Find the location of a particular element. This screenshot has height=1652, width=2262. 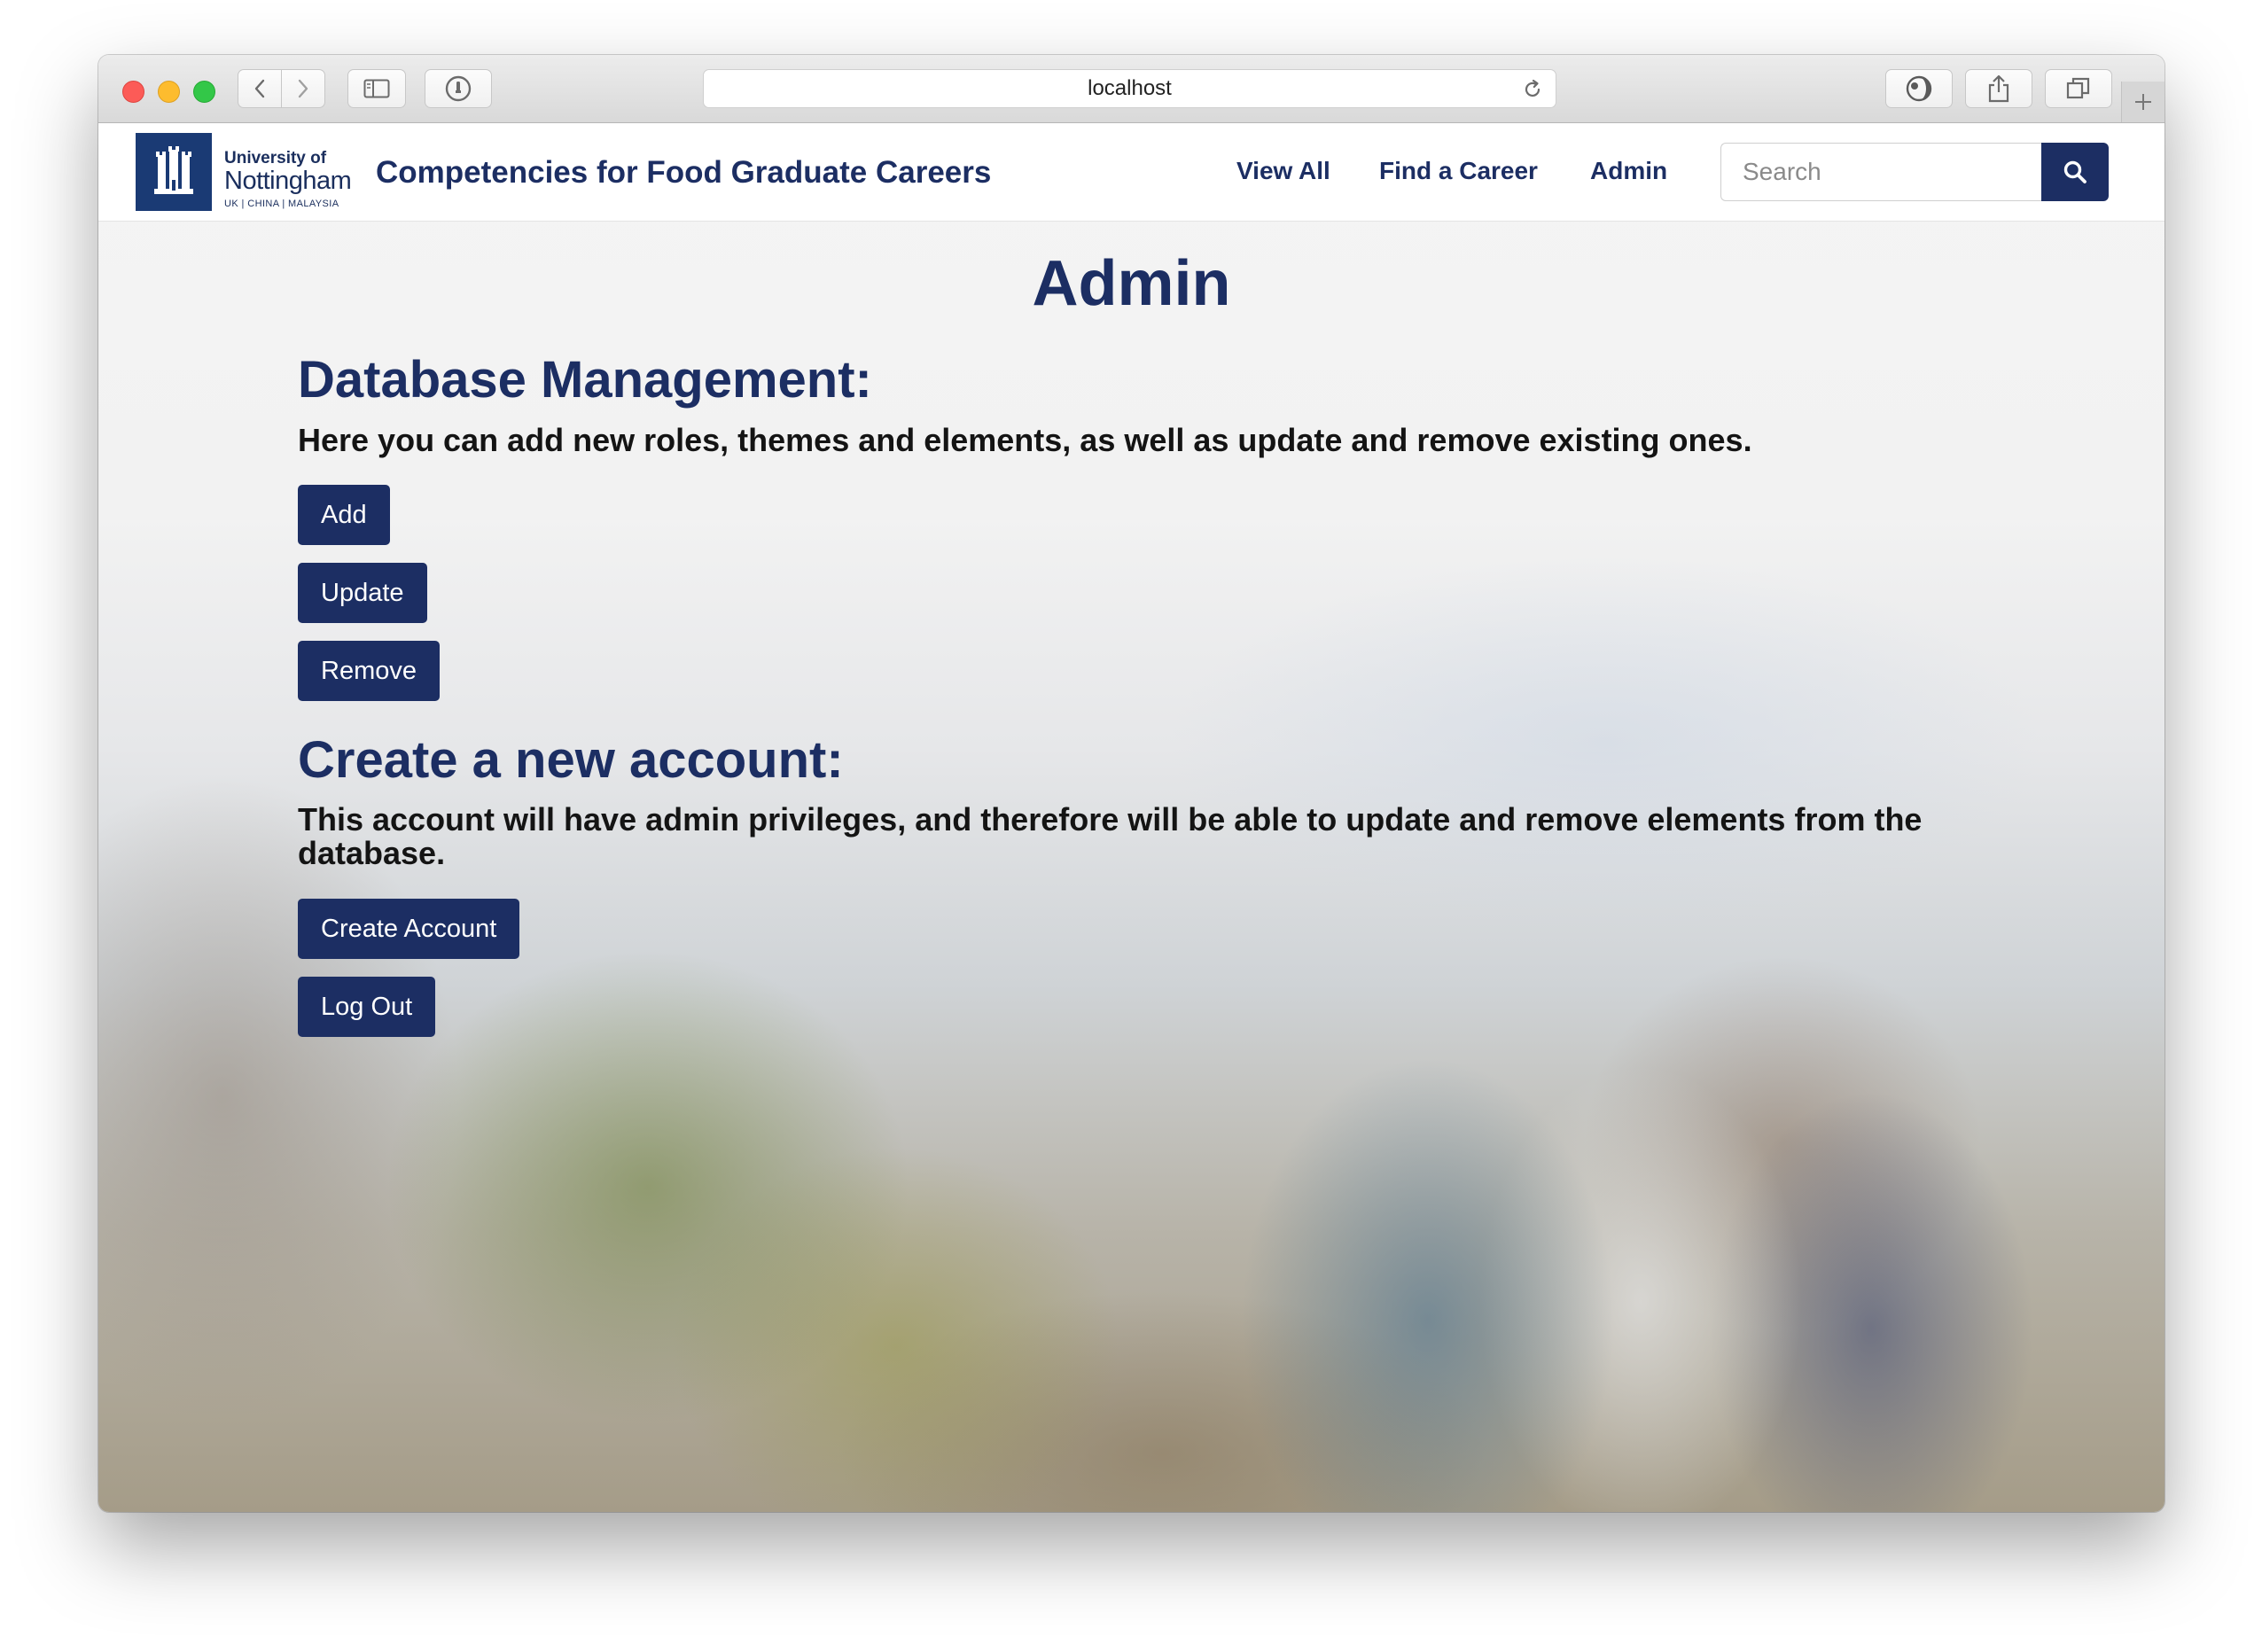

university-crest-logo is located at coordinates (174, 172).